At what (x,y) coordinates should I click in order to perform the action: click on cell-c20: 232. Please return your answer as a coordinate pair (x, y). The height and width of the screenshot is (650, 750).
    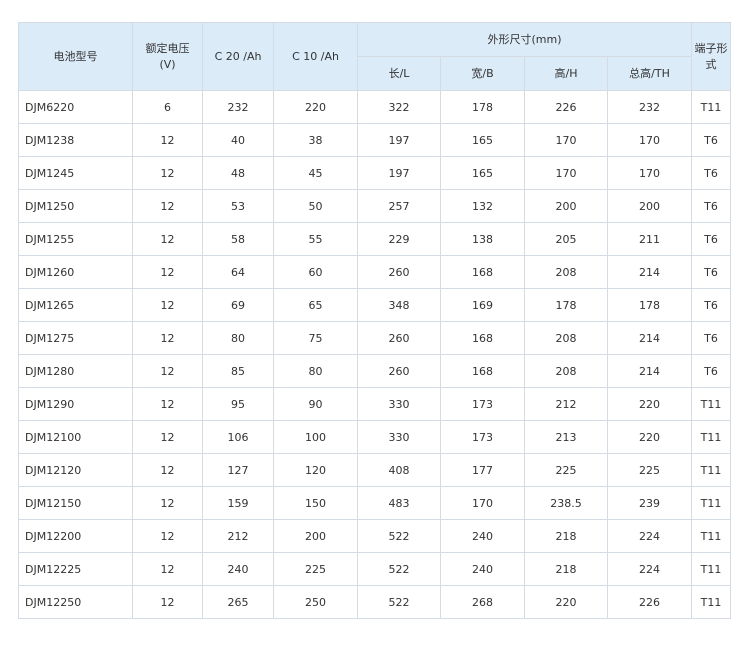
    Looking at the image, I should click on (238, 107).